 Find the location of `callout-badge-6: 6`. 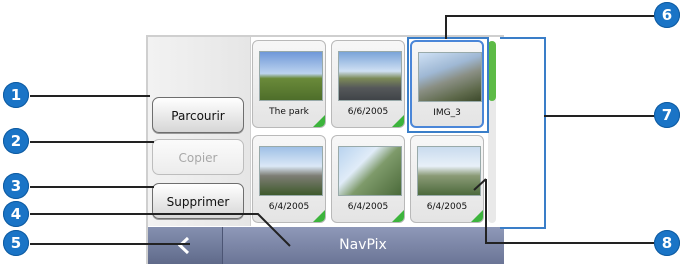

callout-badge-6: 6 is located at coordinates (667, 15).